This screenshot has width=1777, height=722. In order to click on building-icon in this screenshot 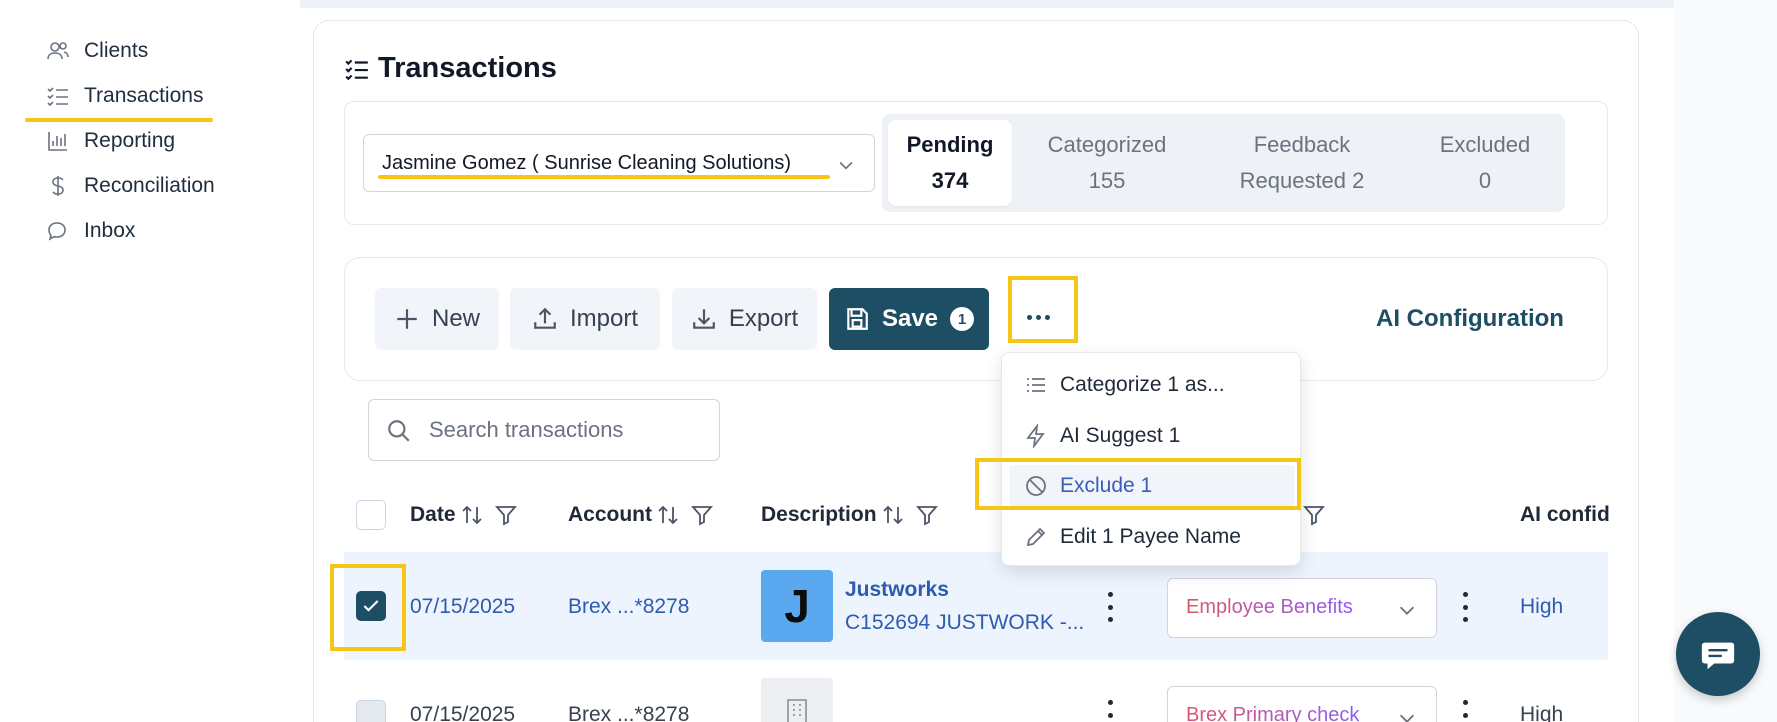, I will do `click(797, 710)`.